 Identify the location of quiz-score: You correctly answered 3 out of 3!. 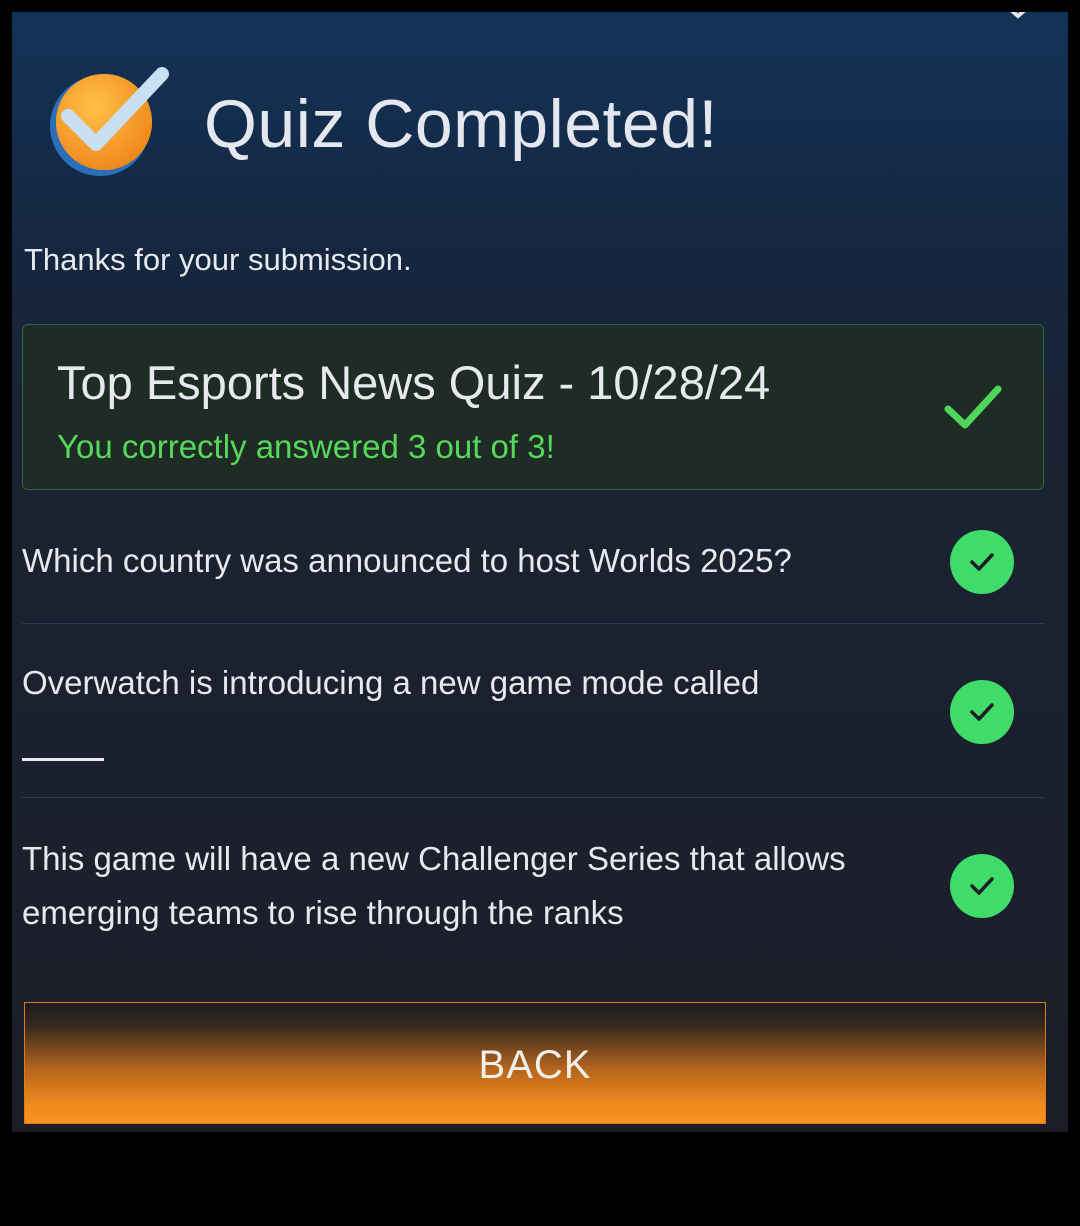
(306, 446).